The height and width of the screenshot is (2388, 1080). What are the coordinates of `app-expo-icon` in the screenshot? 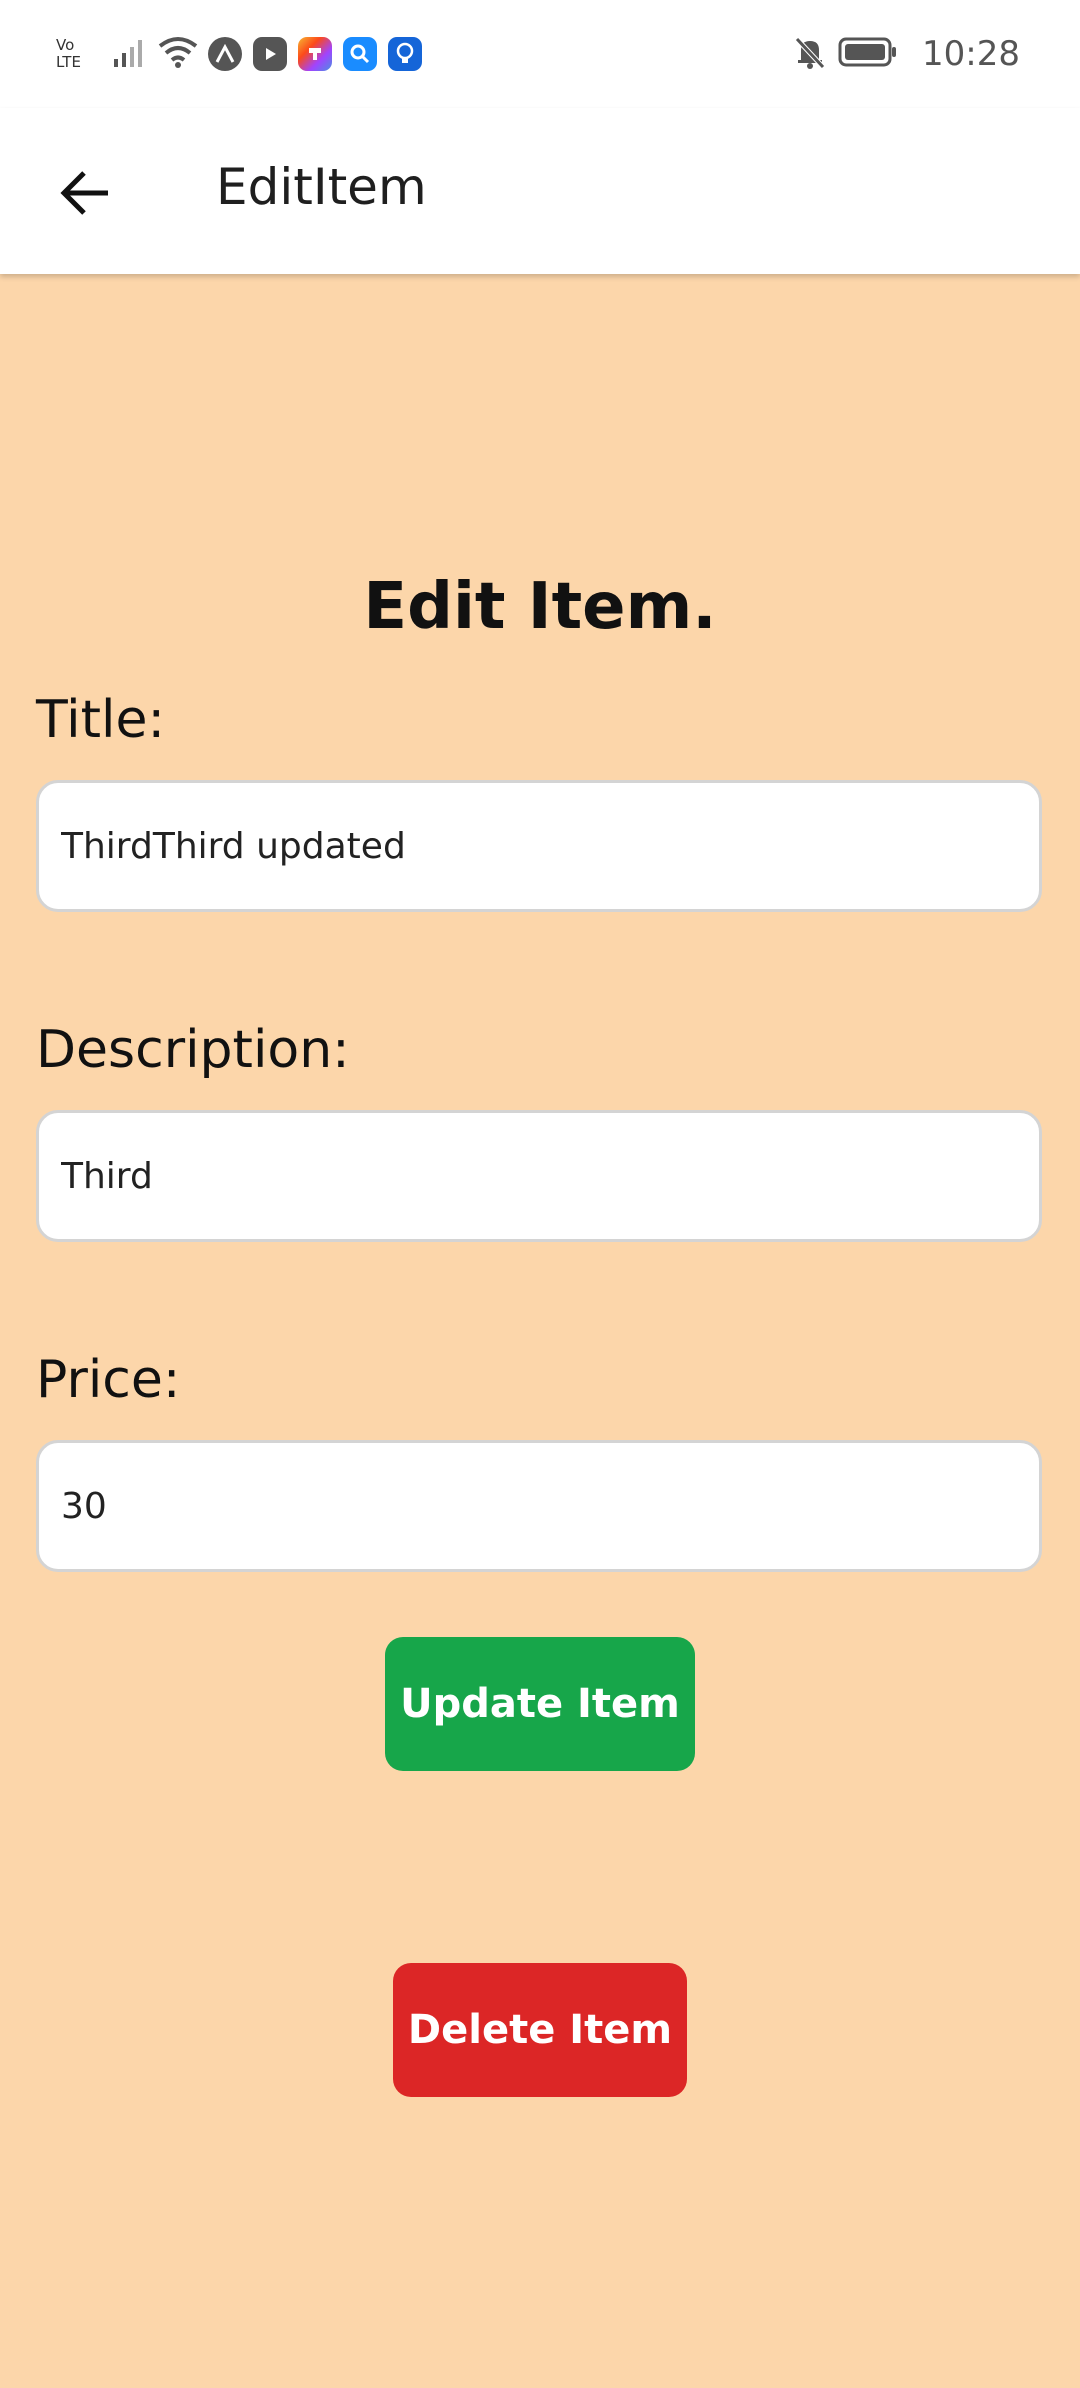 It's located at (225, 54).